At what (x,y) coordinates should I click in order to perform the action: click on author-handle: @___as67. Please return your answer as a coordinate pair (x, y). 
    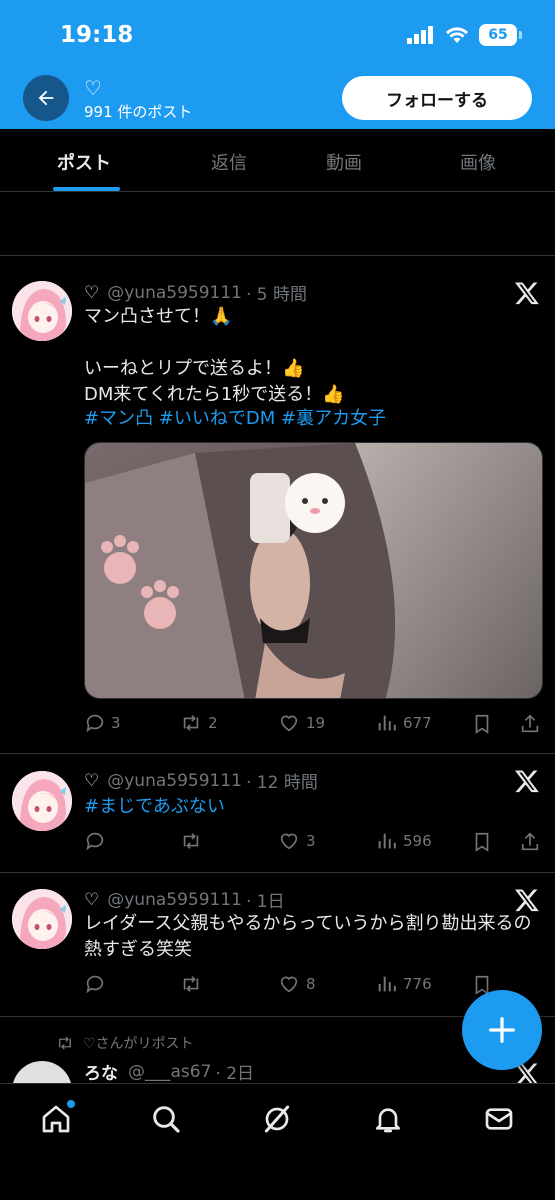
    Looking at the image, I should click on (169, 1072).